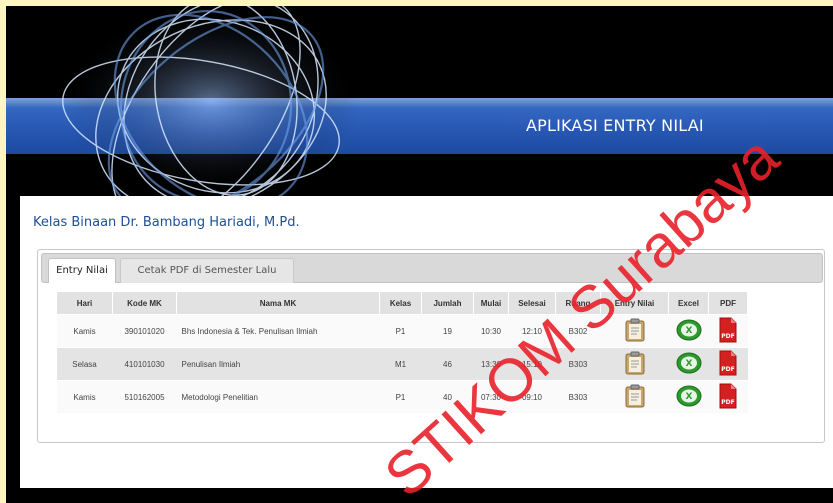 This screenshot has height=503, width=833. I want to click on cell-nama: Penulisan Ilmiah, so click(278, 364).